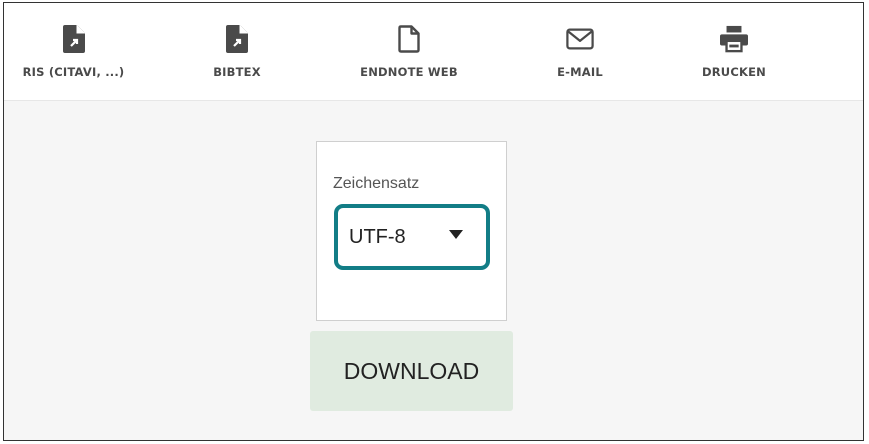  What do you see at coordinates (580, 72) in the screenshot?
I see `email-export-label: E-MAIL` at bounding box center [580, 72].